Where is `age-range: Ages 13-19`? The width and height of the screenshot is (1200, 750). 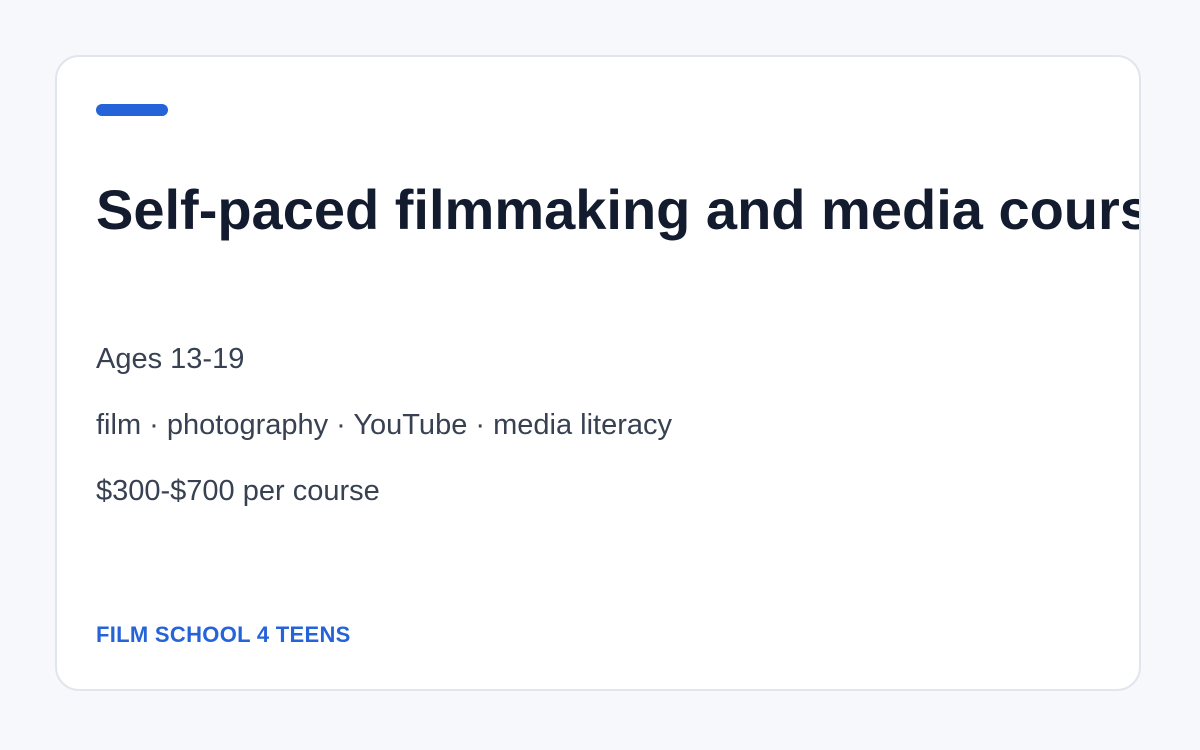 age-range: Ages 13-19 is located at coordinates (170, 359).